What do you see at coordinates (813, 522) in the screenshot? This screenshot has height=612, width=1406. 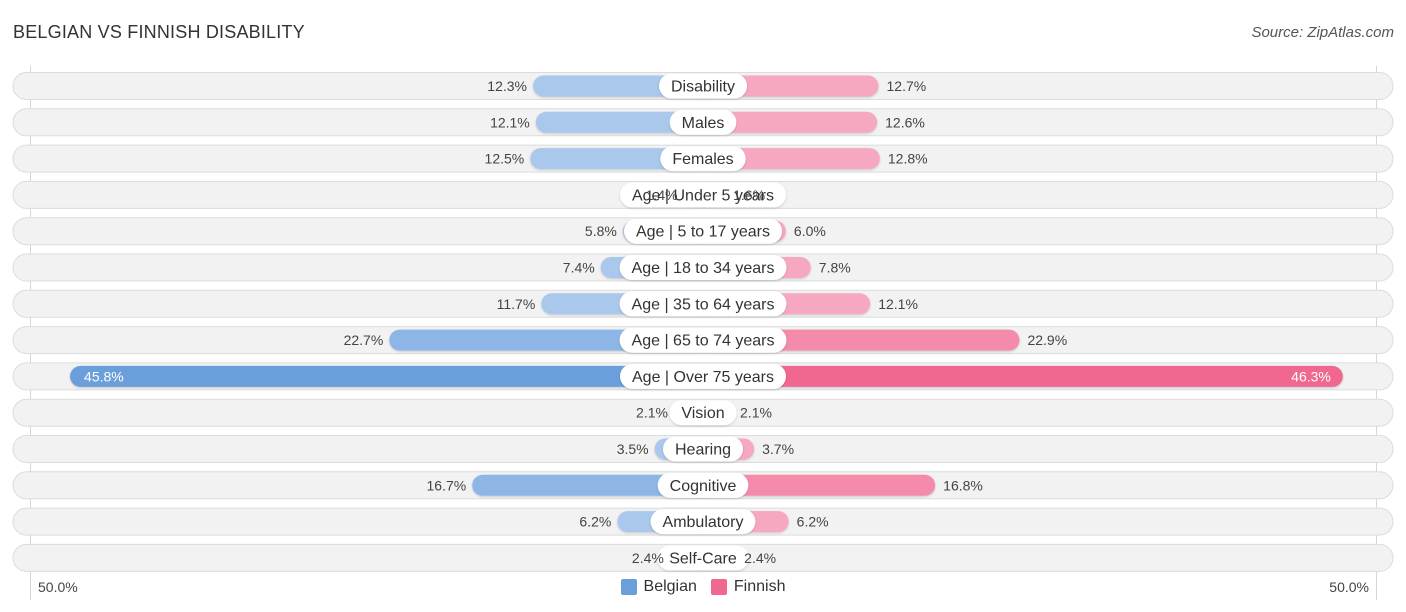 I see `value-label-finnish: 6.2%` at bounding box center [813, 522].